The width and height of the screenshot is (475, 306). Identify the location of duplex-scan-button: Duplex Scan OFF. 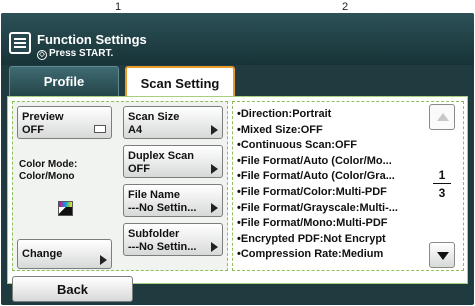
(173, 161).